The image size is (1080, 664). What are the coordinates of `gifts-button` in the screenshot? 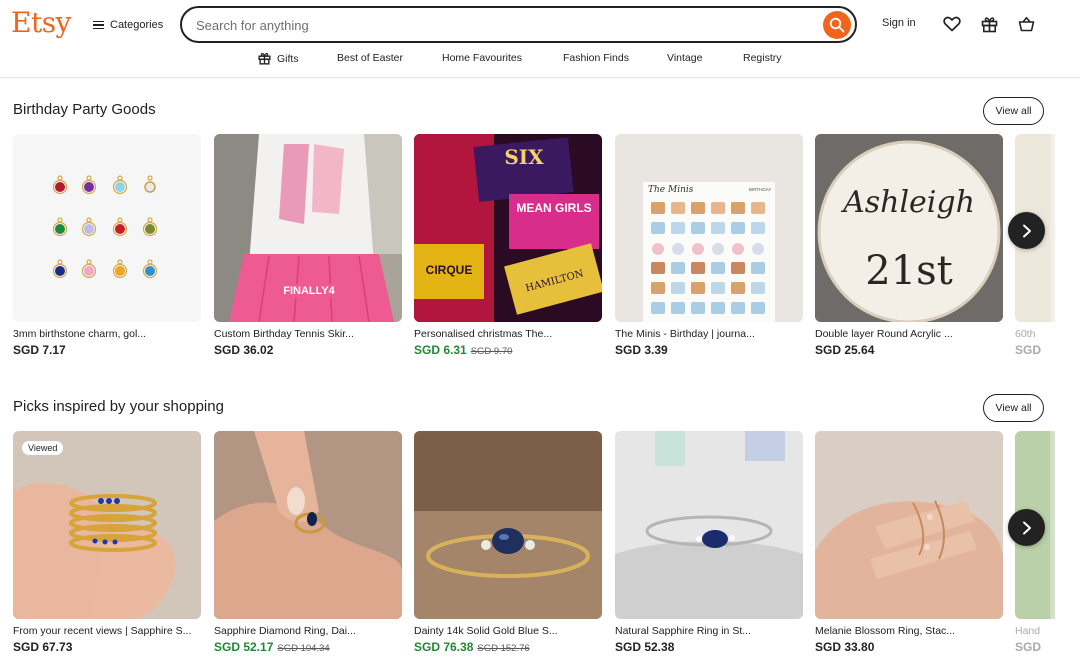 It's located at (989, 24).